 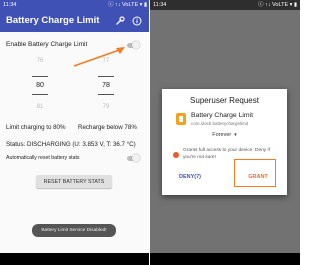 What do you see at coordinates (106, 94) in the screenshot?
I see `picker-right-line-bottom` at bounding box center [106, 94].